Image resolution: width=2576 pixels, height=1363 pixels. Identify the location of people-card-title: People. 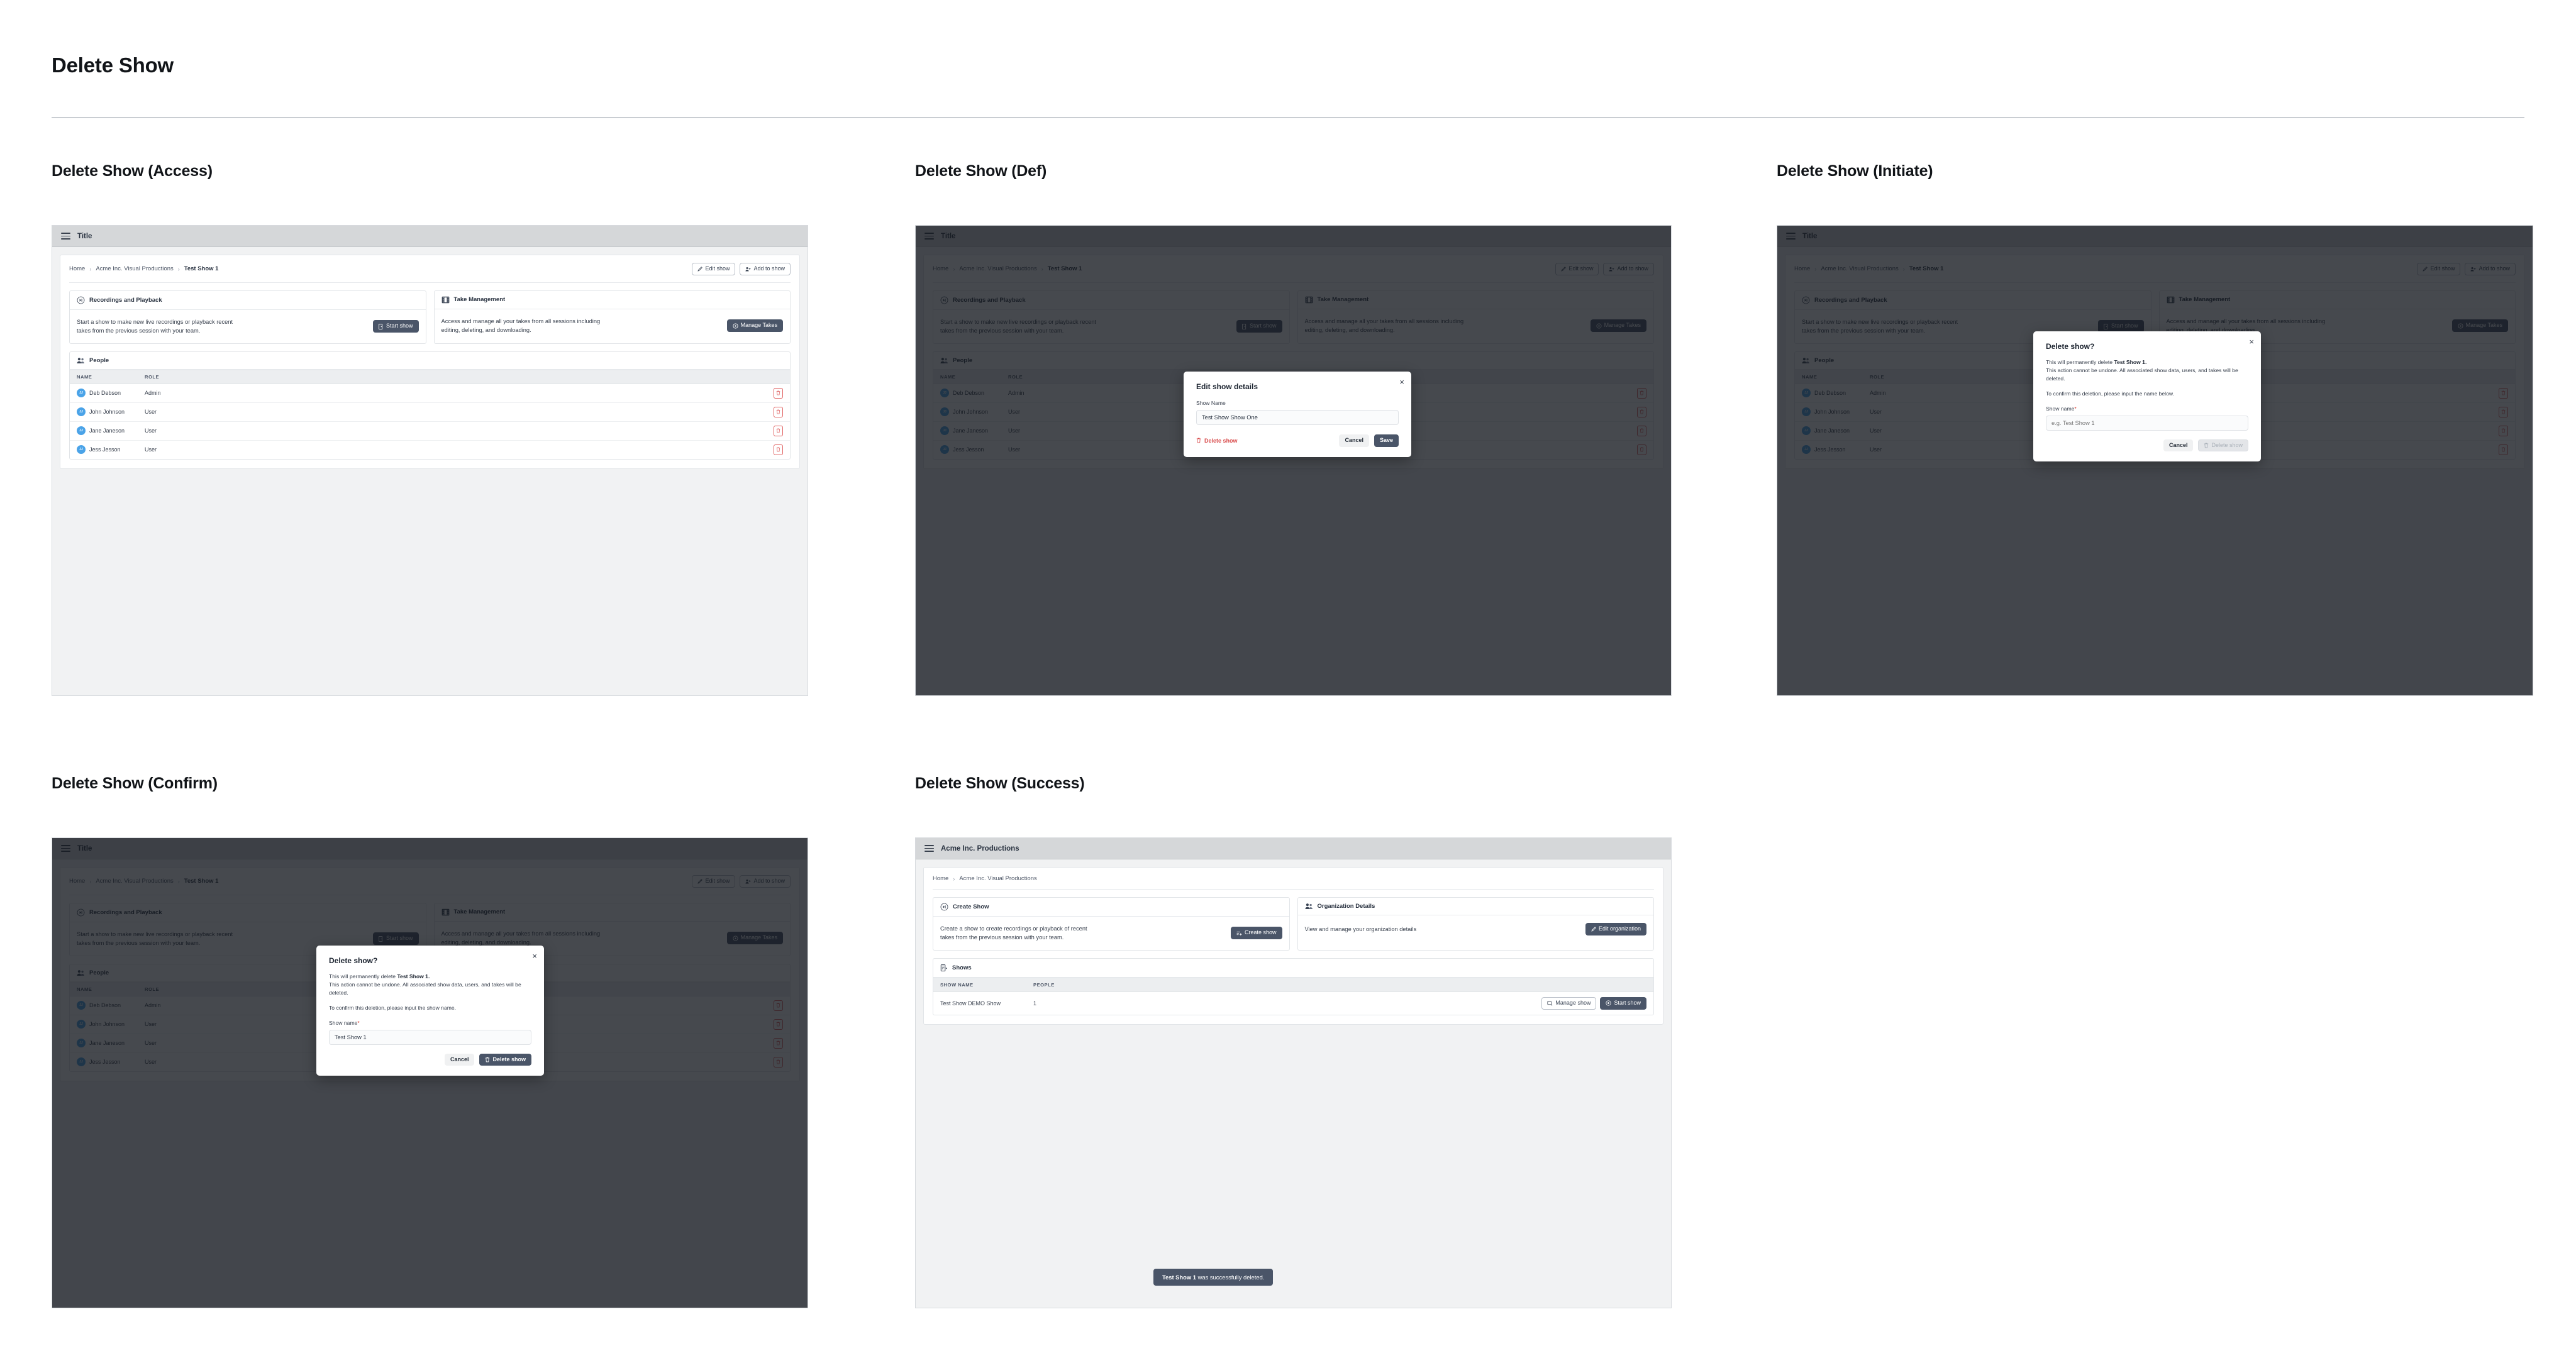
(1824, 360).